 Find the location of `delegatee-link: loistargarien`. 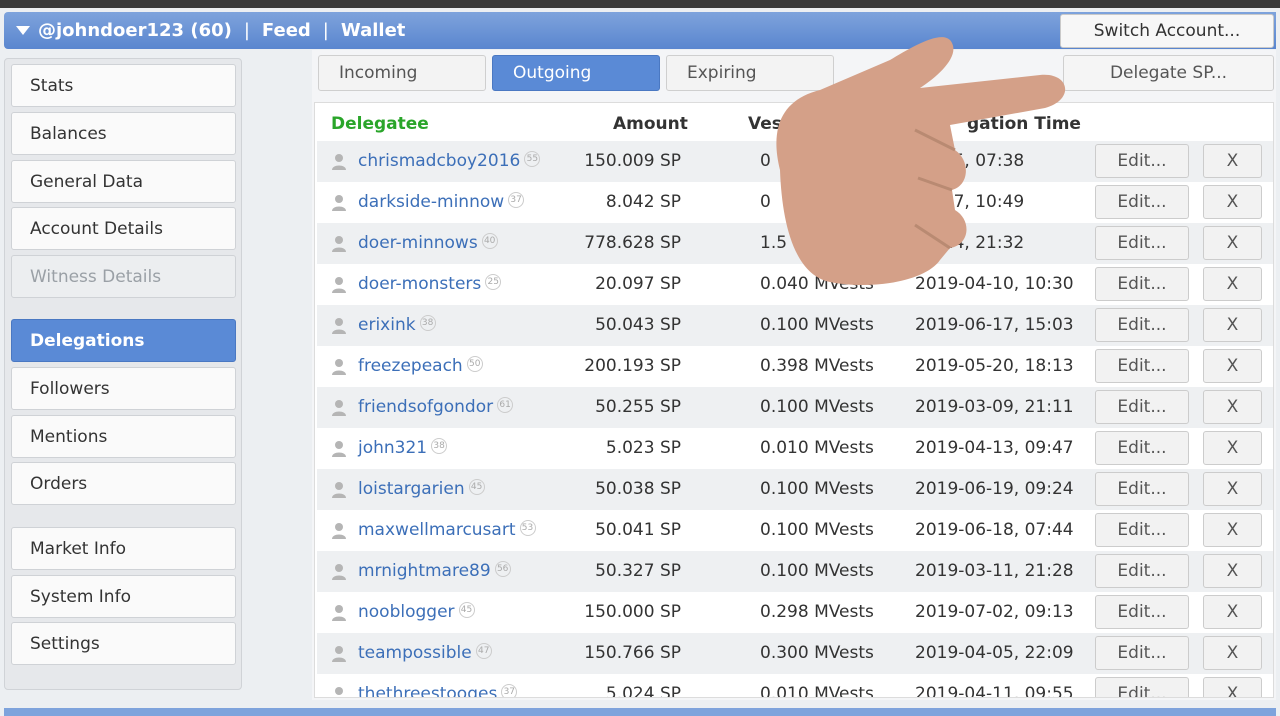

delegatee-link: loistargarien is located at coordinates (411, 489).